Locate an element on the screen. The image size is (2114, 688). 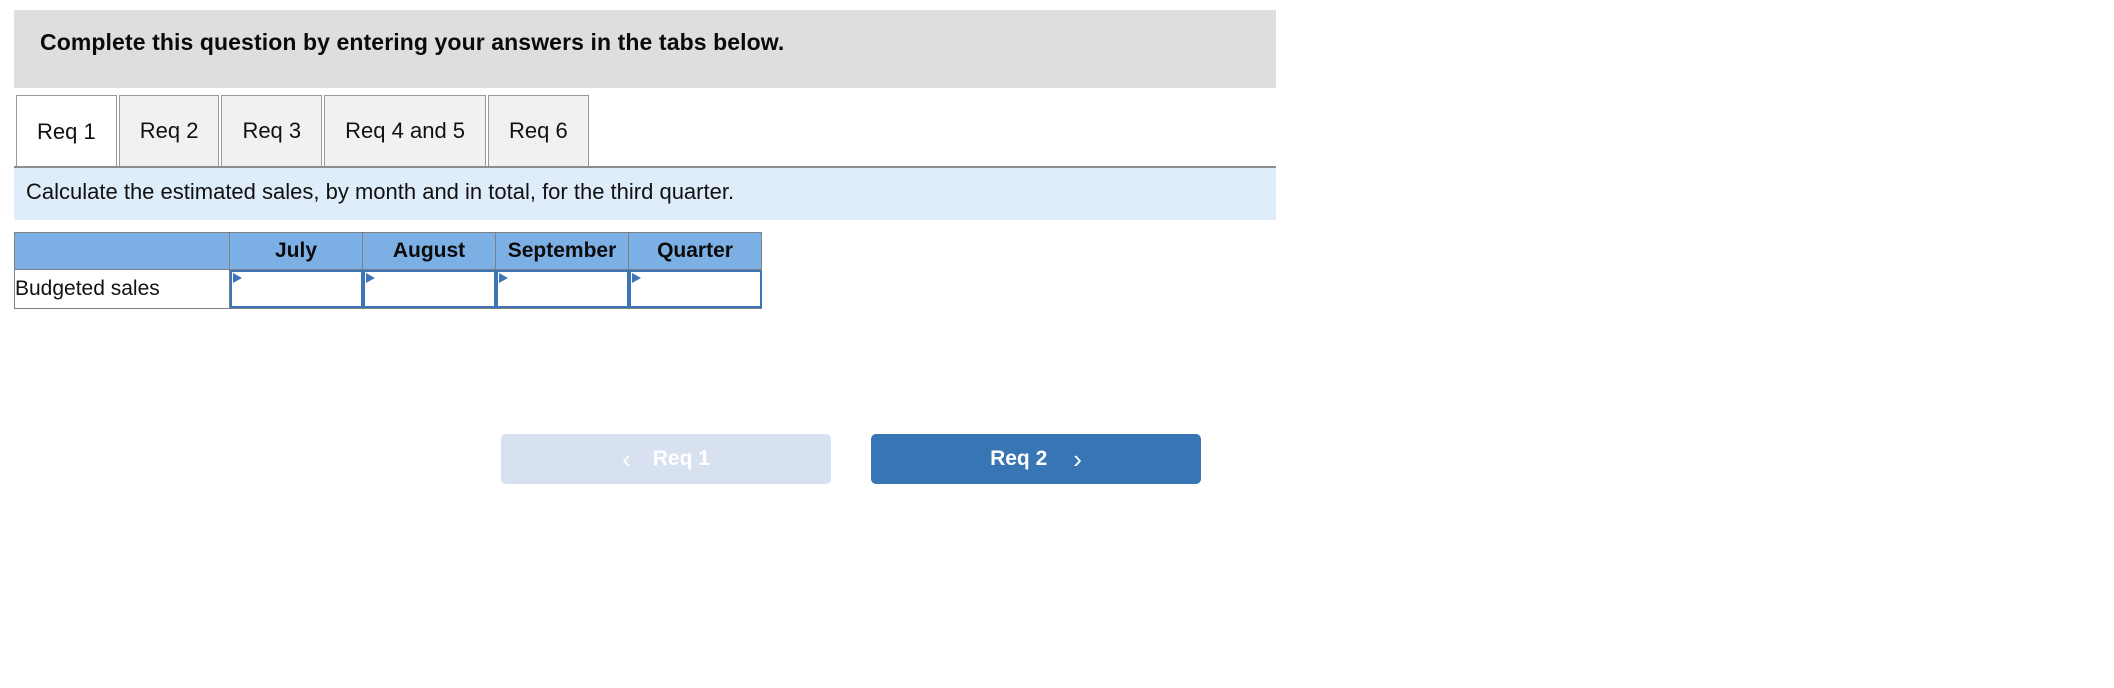
tab-req-4-and-5-label: Req 4 and 5 is located at coordinates (405, 130).